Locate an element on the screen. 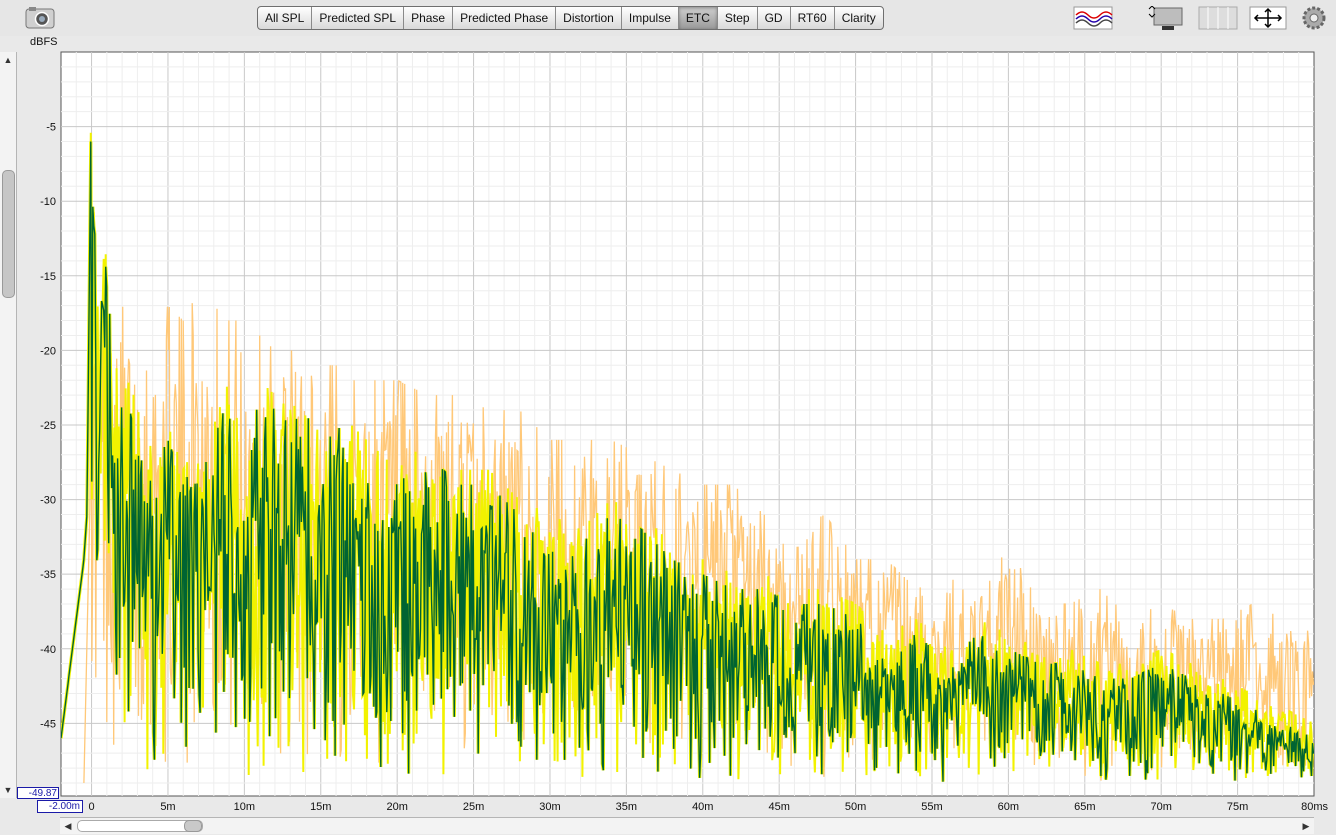 The width and height of the screenshot is (1336, 835). x-tick-label: 30m is located at coordinates (549, 807).